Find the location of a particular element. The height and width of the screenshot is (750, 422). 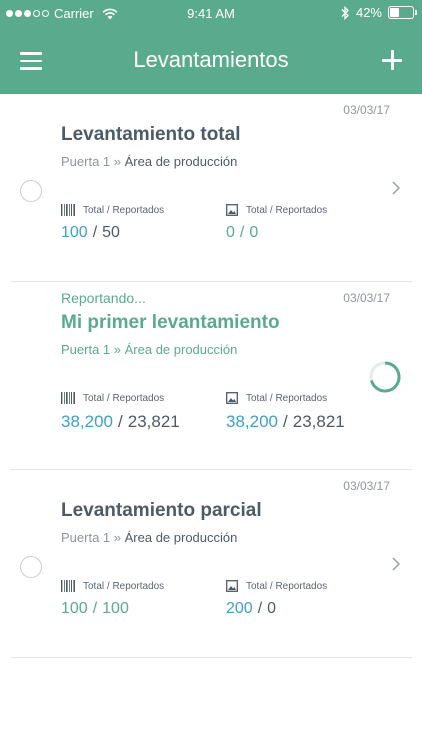

stat-total: 200 is located at coordinates (239, 608).